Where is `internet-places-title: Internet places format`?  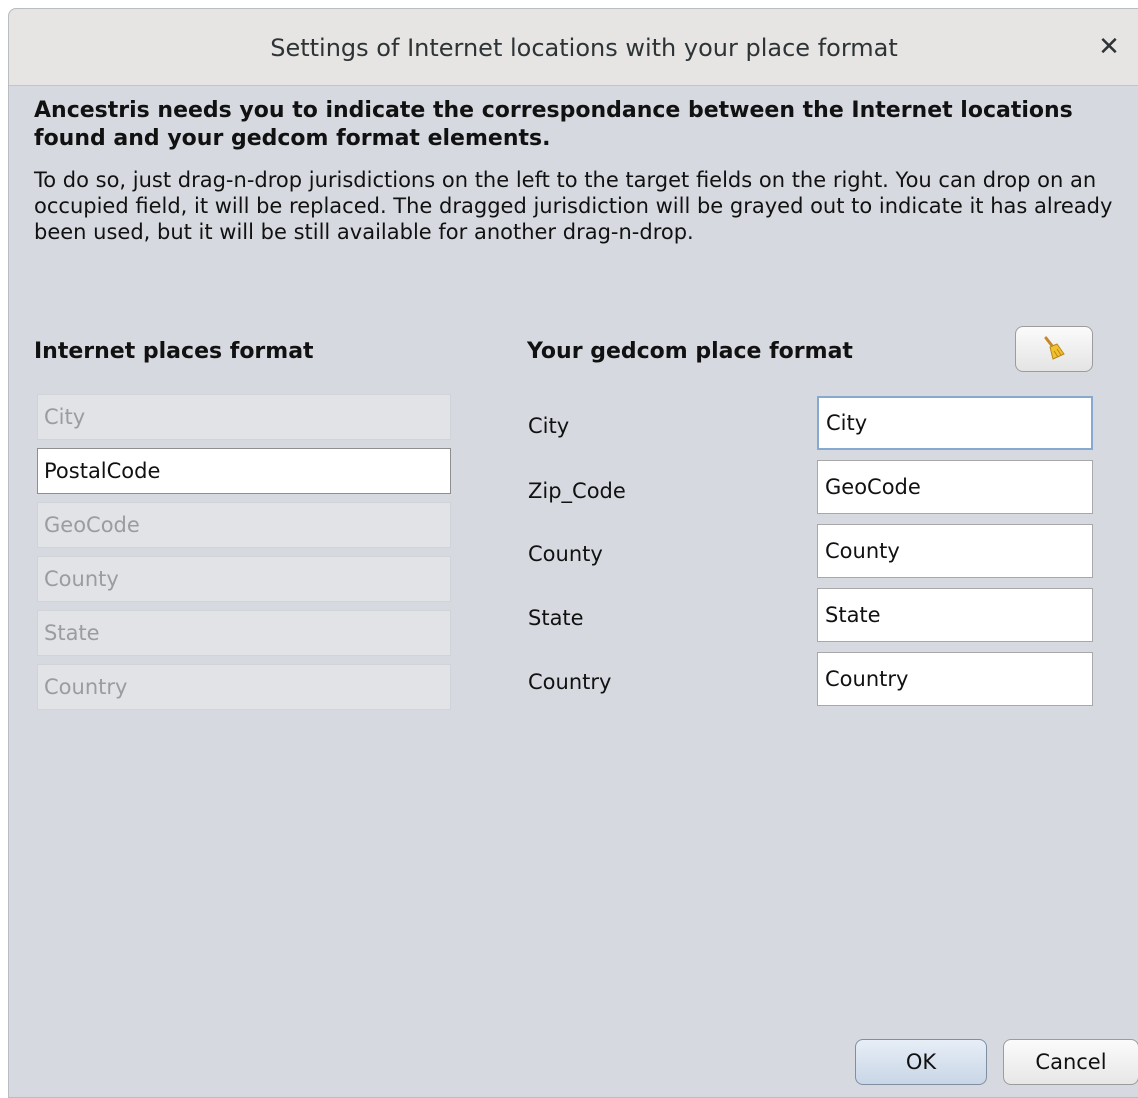
internet-places-title: Internet places format is located at coordinates (174, 351).